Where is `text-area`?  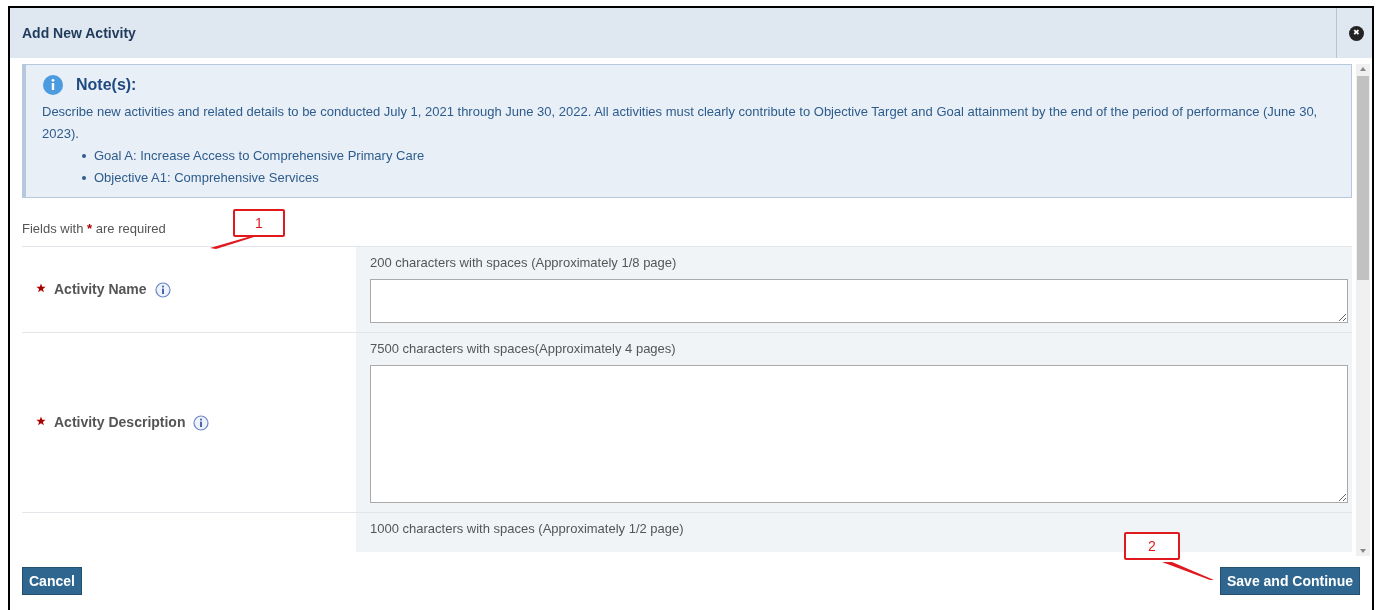 text-area is located at coordinates (859, 300).